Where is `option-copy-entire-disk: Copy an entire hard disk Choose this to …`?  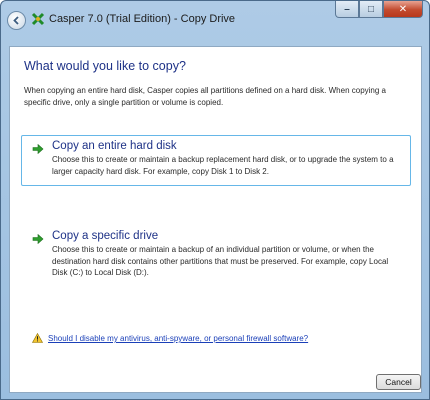 option-copy-entire-disk: Copy an entire hard disk Choose this to … is located at coordinates (216, 160).